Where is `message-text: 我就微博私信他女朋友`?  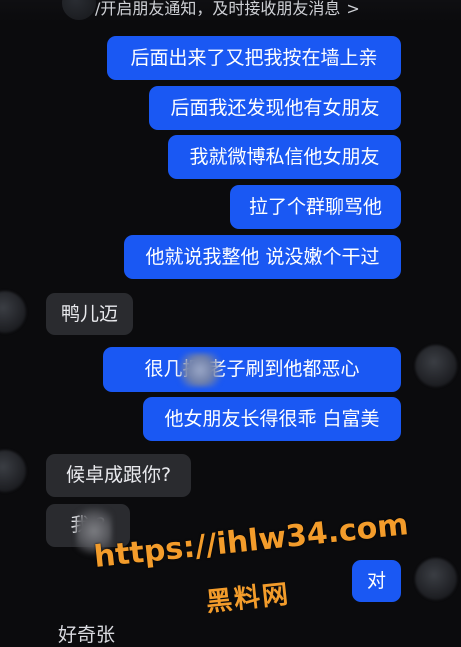
message-text: 我就微博私信他女朋友 is located at coordinates (284, 156).